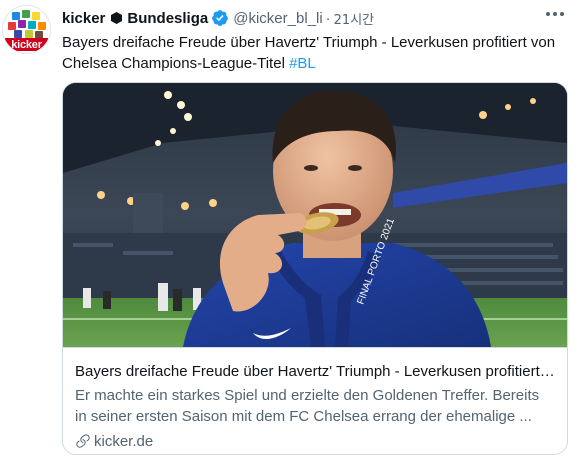  What do you see at coordinates (167, 18) in the screenshot?
I see `author-name-suffix: Bundesliga` at bounding box center [167, 18].